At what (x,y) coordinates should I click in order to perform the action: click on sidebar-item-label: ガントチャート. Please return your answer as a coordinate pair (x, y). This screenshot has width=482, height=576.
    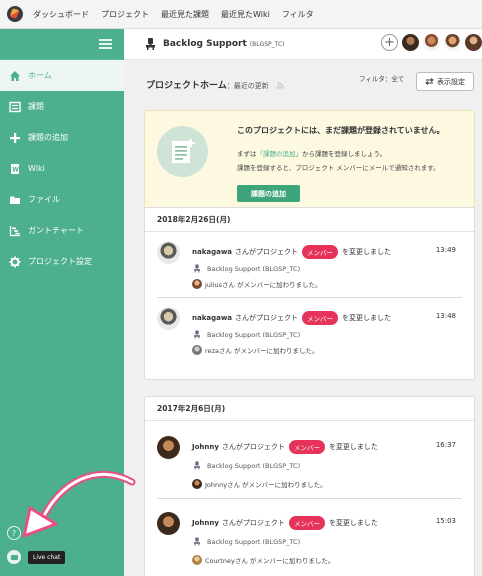
    Looking at the image, I should click on (56, 230).